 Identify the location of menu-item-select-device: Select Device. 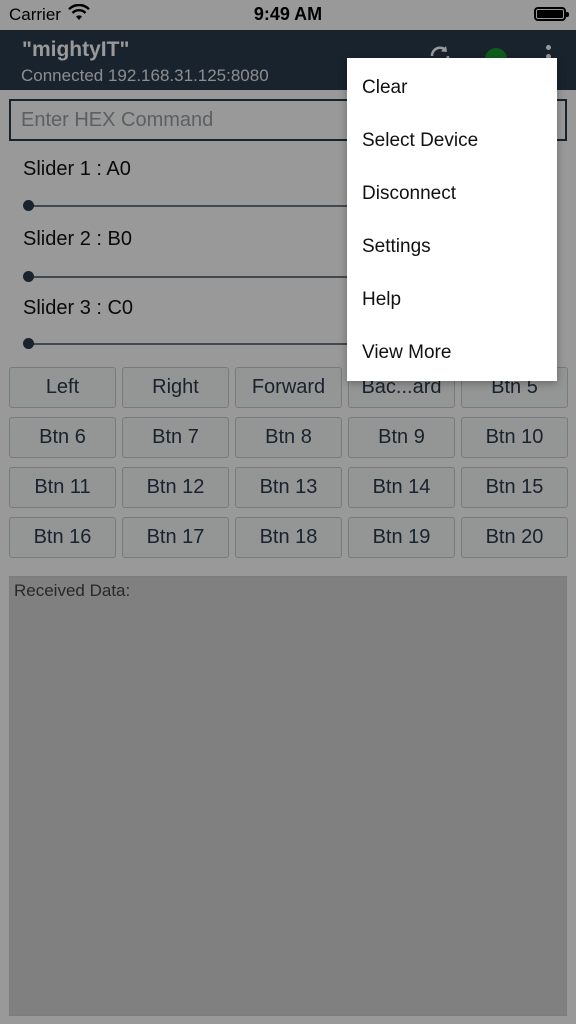
(452, 140).